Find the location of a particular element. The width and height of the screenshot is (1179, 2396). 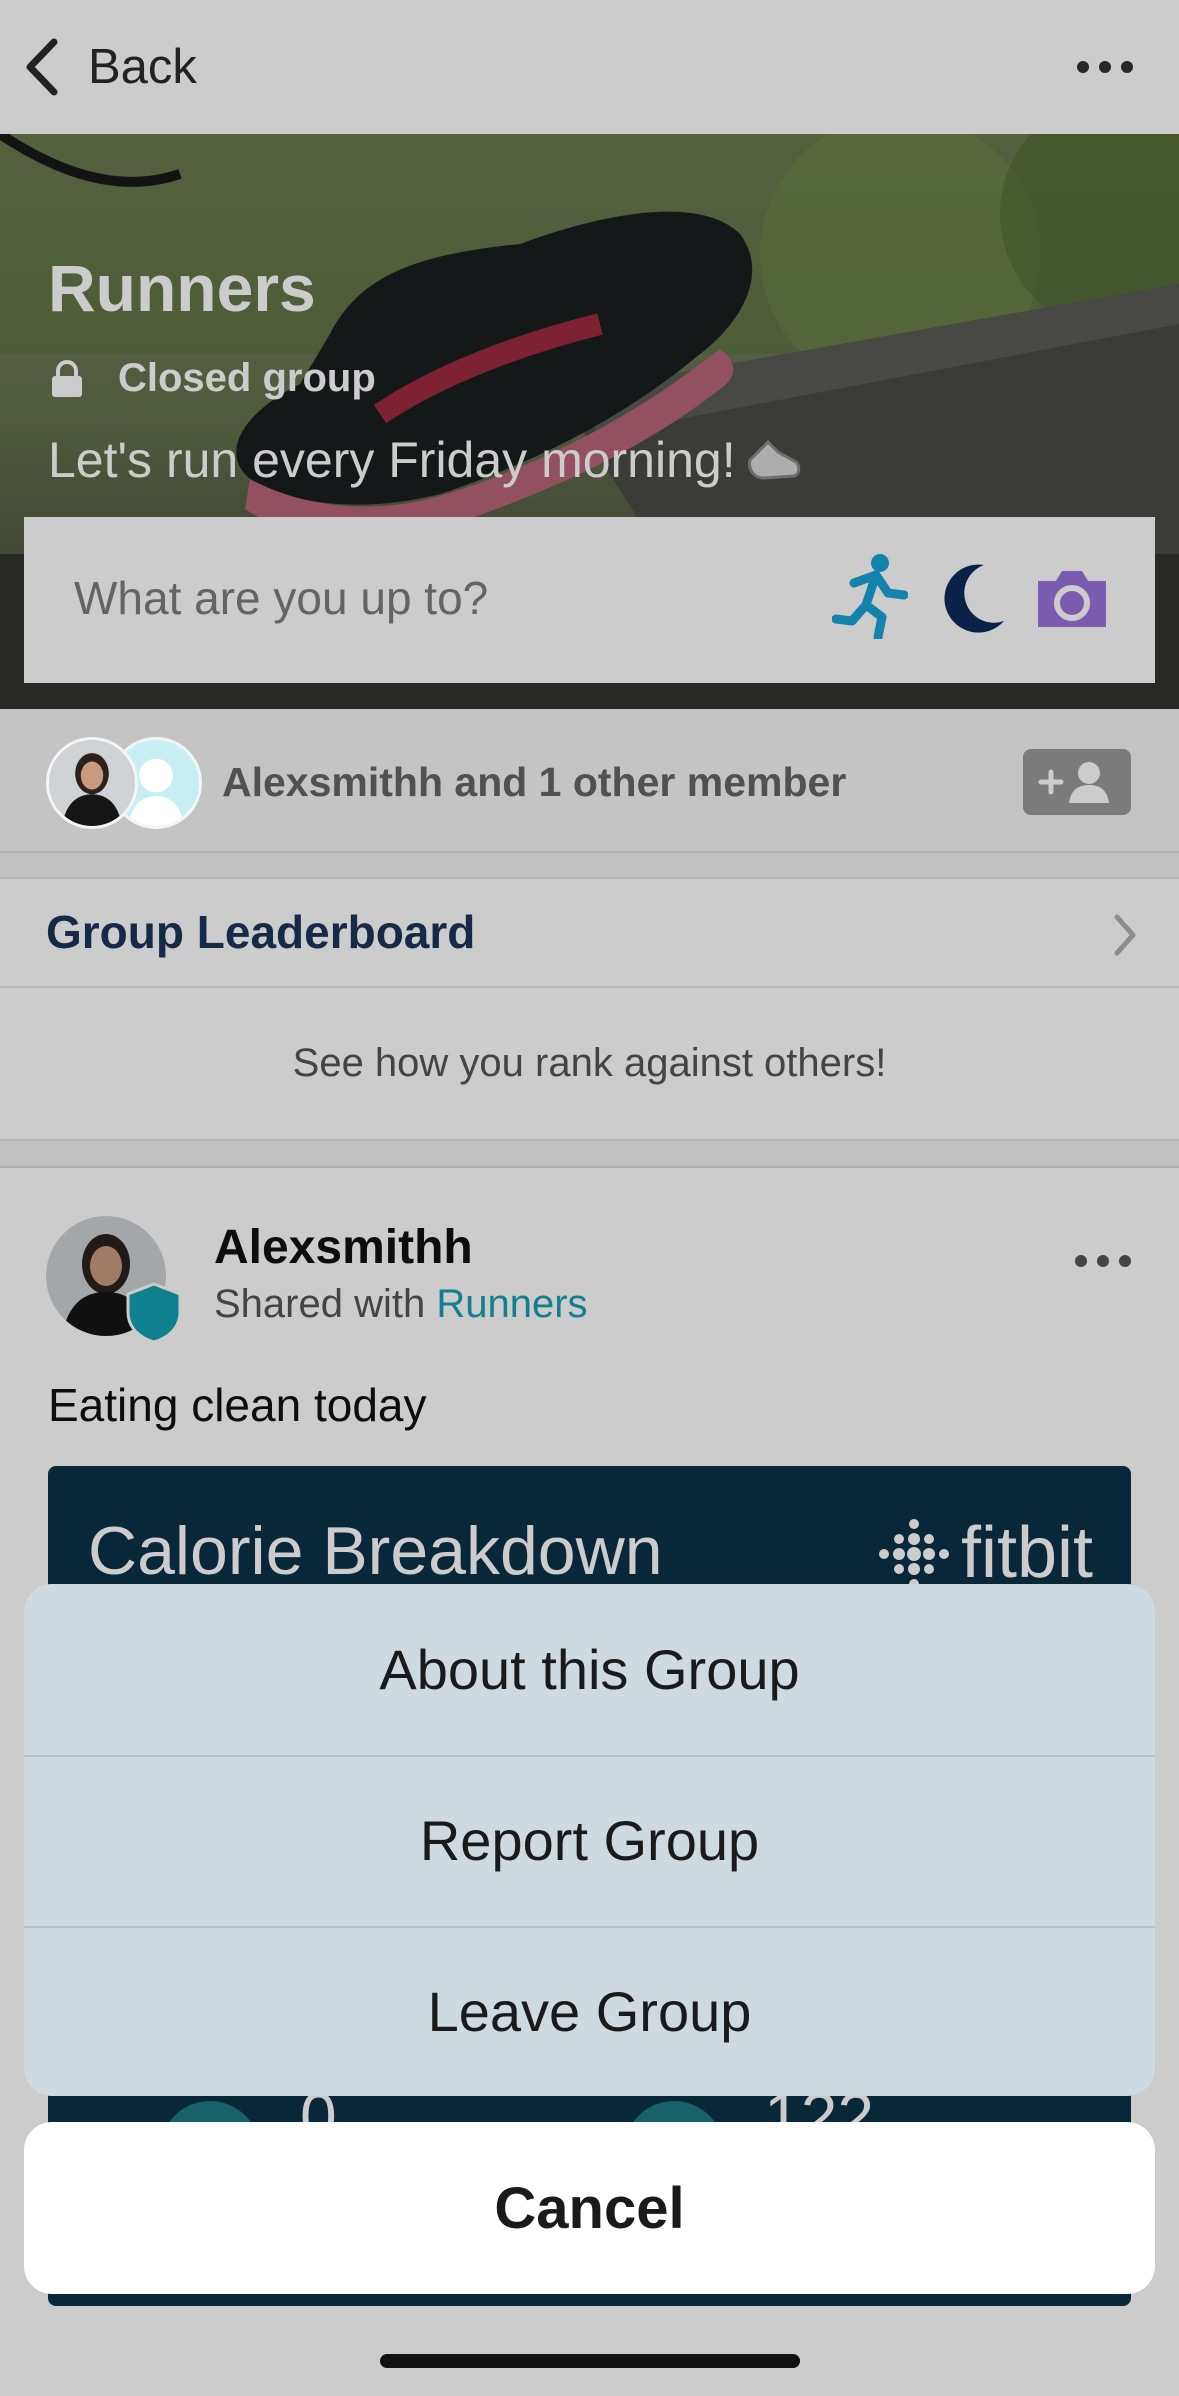

sheet-item-leave: Leave Group is located at coordinates (589, 2011).